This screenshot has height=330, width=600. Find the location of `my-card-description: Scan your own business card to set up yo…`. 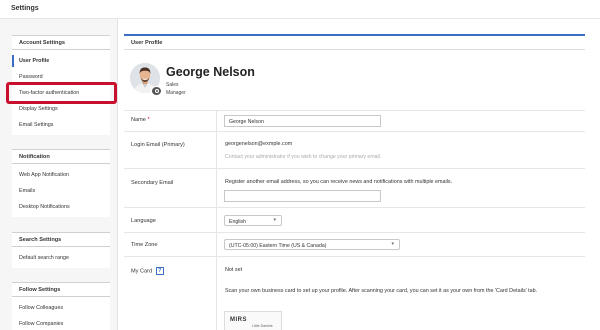

my-card-description: Scan your own business card to set up yo… is located at coordinates (381, 291).